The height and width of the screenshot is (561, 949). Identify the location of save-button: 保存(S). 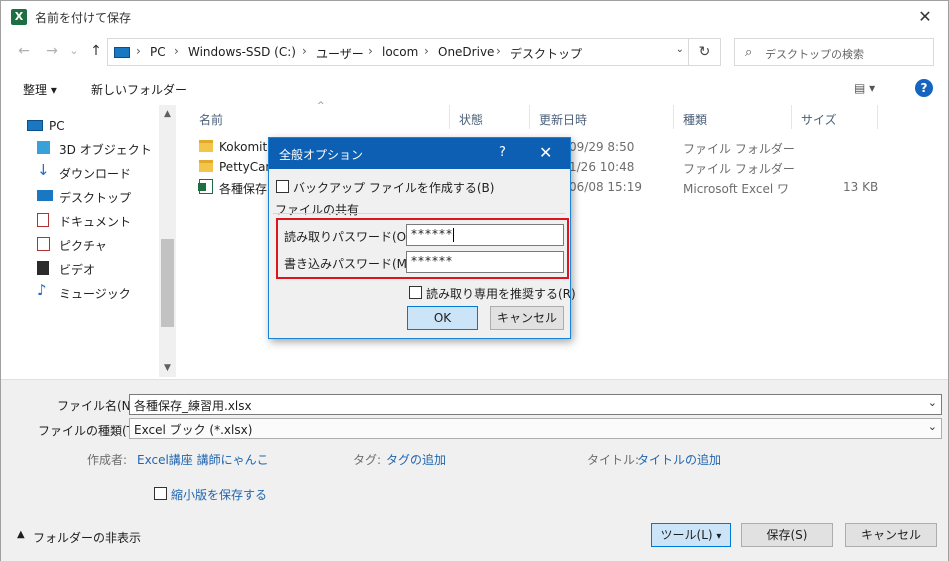
(787, 535).